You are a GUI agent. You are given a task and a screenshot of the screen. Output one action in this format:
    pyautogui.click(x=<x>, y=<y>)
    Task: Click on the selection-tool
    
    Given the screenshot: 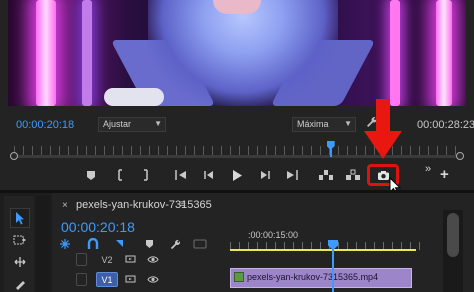 What is the action you would take?
    pyautogui.click(x=20, y=218)
    